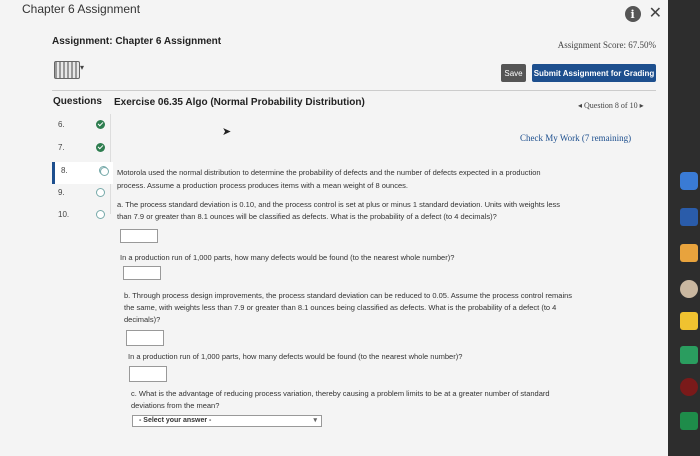 This screenshot has height=456, width=700. I want to click on divider, so click(354, 90).